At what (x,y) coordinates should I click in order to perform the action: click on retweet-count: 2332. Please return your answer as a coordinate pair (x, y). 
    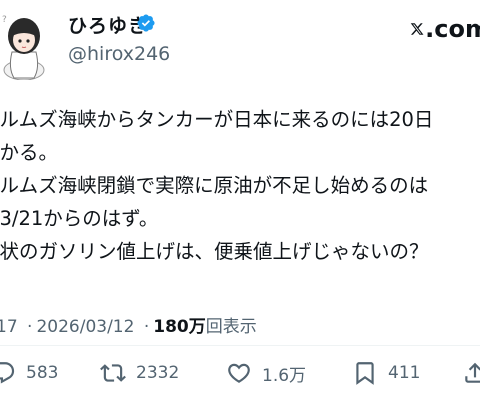
    Looking at the image, I should click on (158, 373).